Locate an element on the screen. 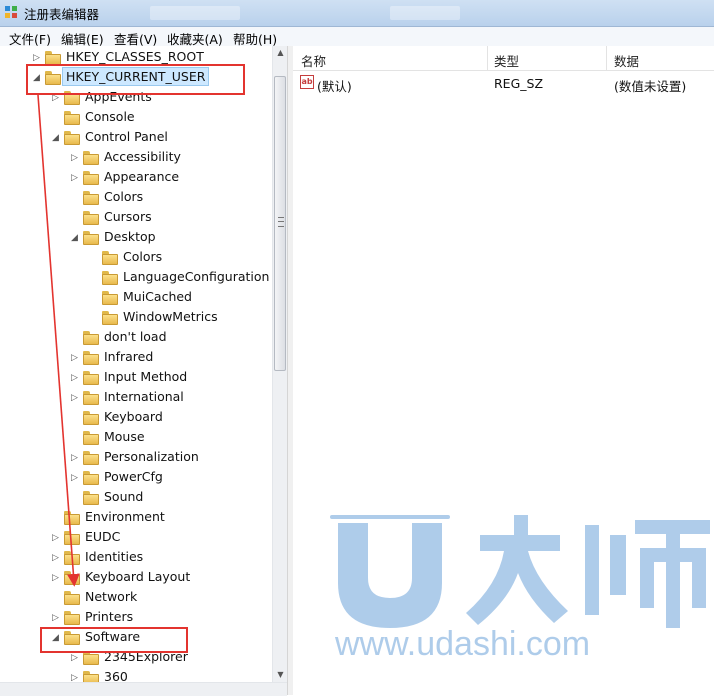 The height and width of the screenshot is (696, 714). tree-vertical-scrollbar: ▲ ▼ is located at coordinates (280, 364).